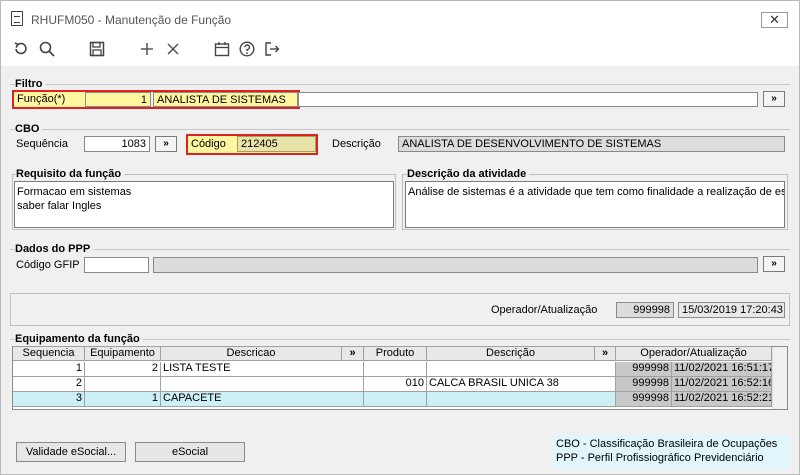 This screenshot has width=800, height=475. What do you see at coordinates (400, 249) in the screenshot?
I see `ppp-group-line` at bounding box center [400, 249].